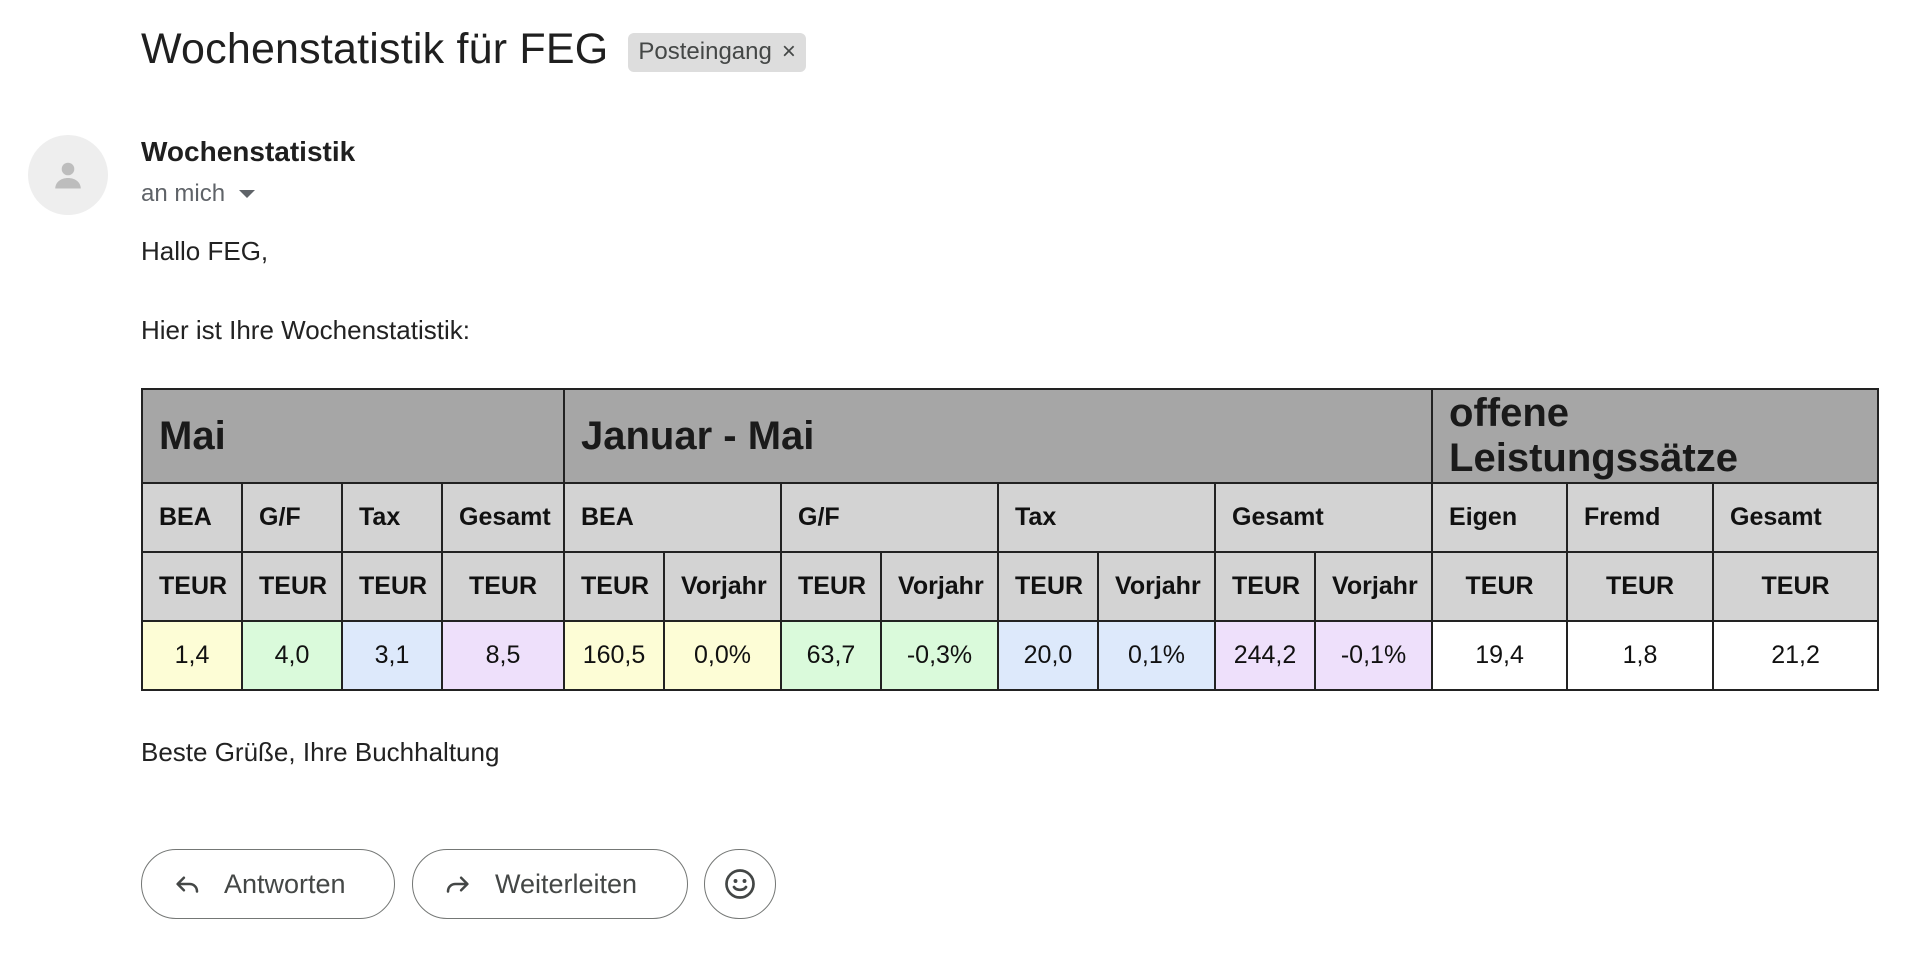  What do you see at coordinates (1500, 655) in the screenshot?
I see `value-open-own: 19,4` at bounding box center [1500, 655].